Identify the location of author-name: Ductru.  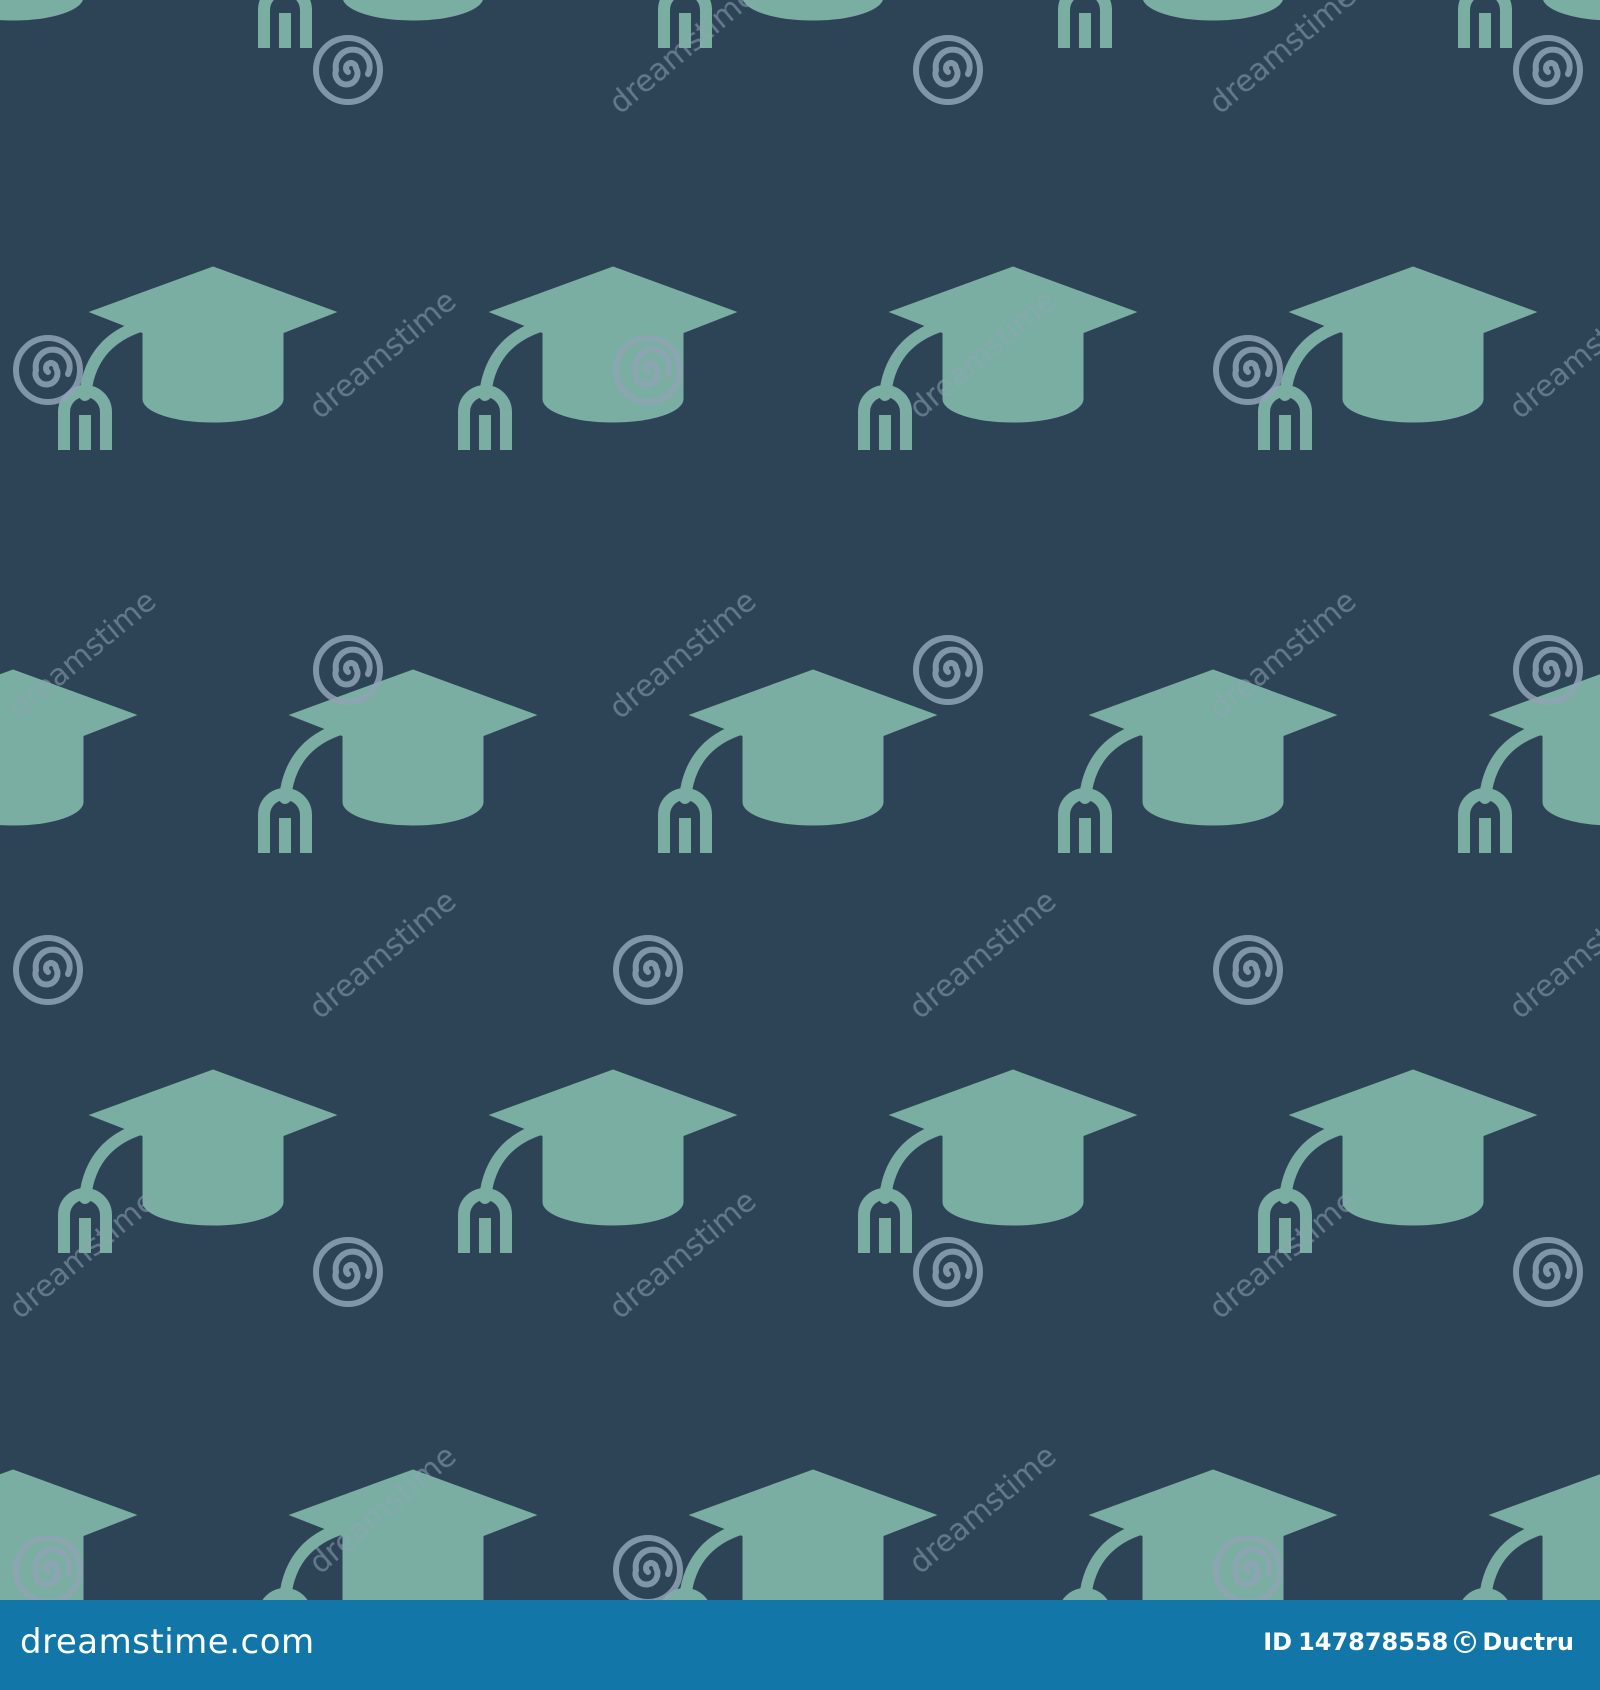
(1528, 1642).